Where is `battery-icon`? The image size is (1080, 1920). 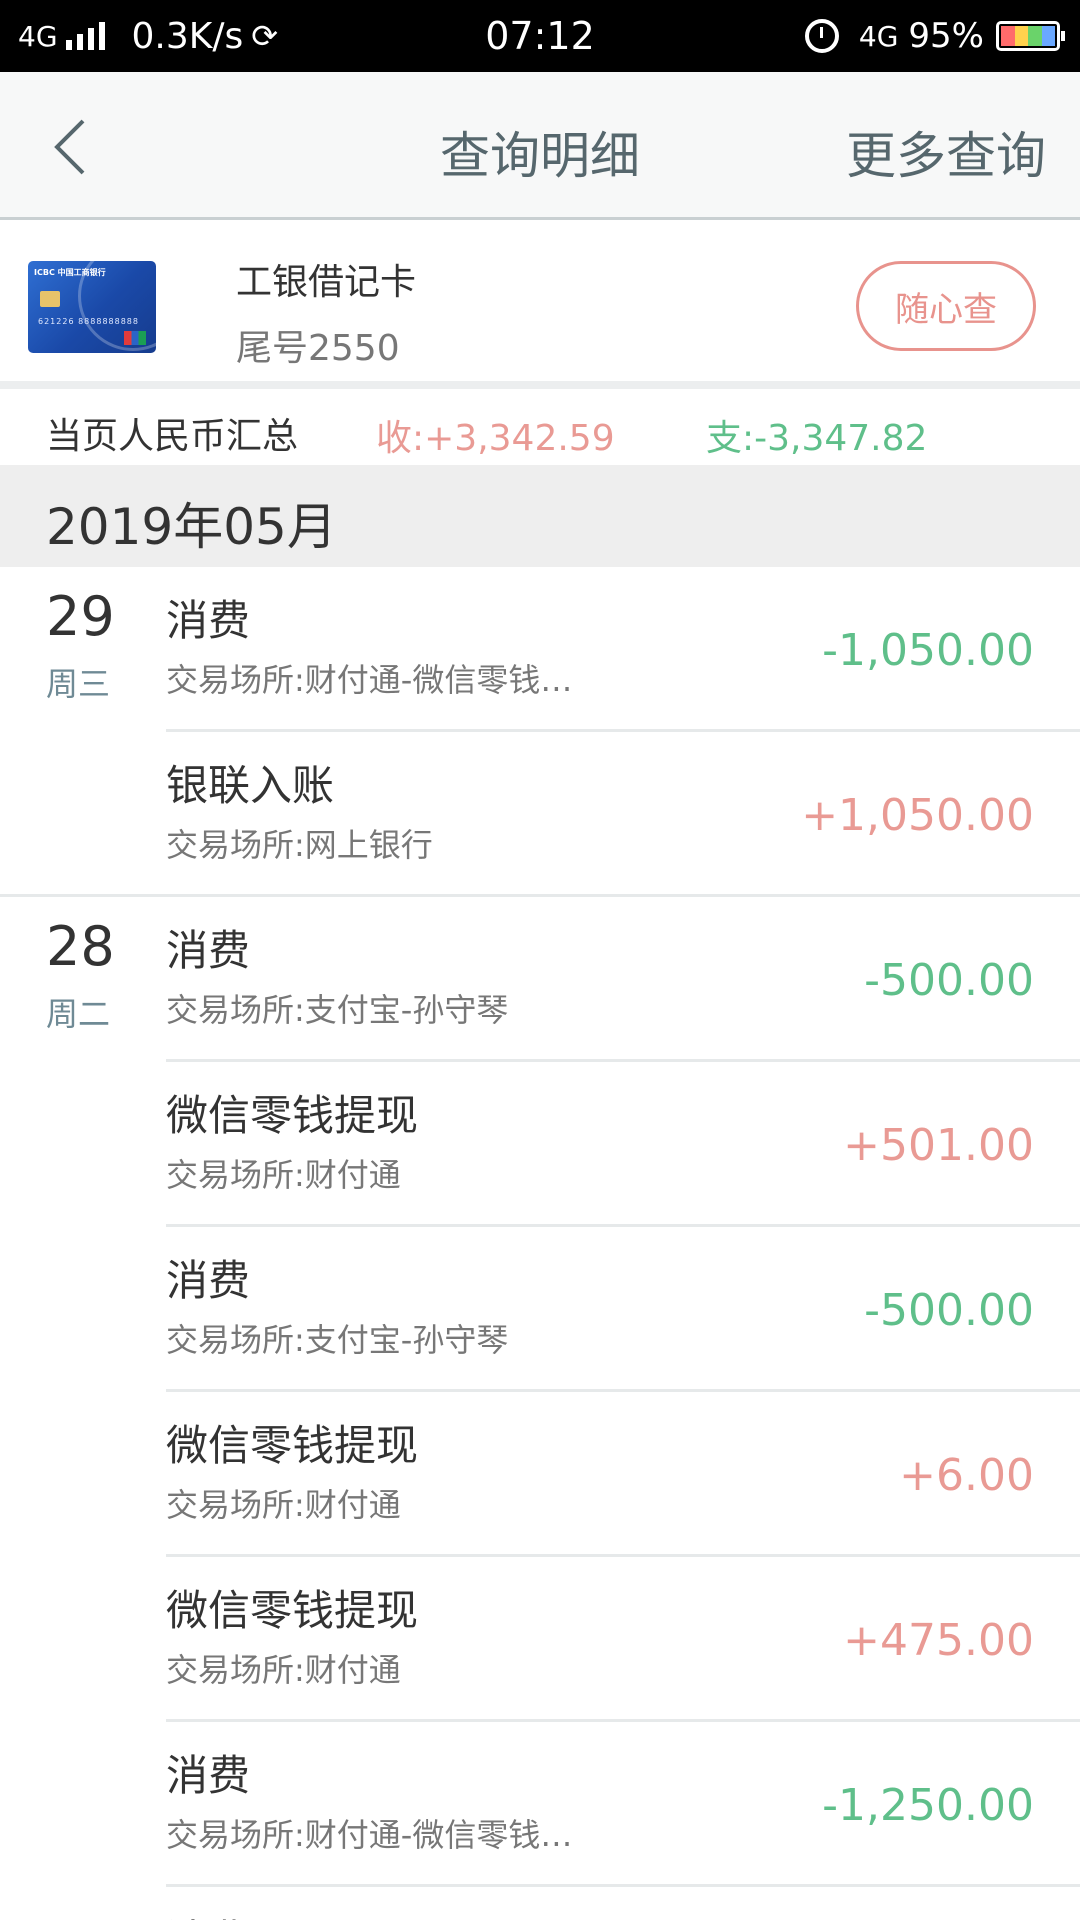
battery-icon is located at coordinates (1030, 36).